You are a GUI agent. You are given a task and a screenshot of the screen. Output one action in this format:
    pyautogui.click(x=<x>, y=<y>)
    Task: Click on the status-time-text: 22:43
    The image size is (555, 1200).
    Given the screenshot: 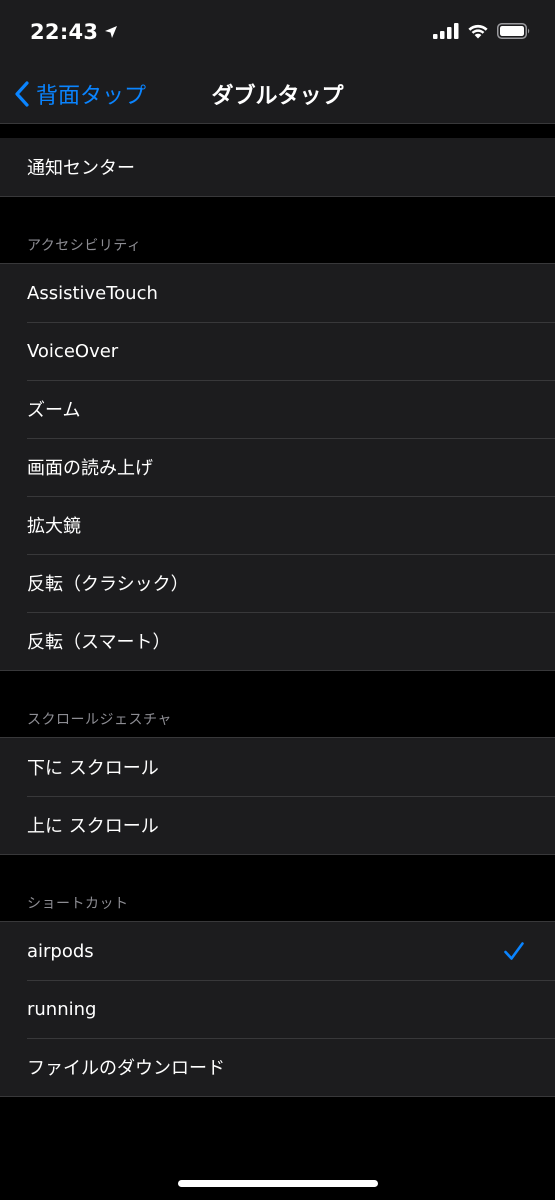 What is the action you would take?
    pyautogui.click(x=64, y=32)
    